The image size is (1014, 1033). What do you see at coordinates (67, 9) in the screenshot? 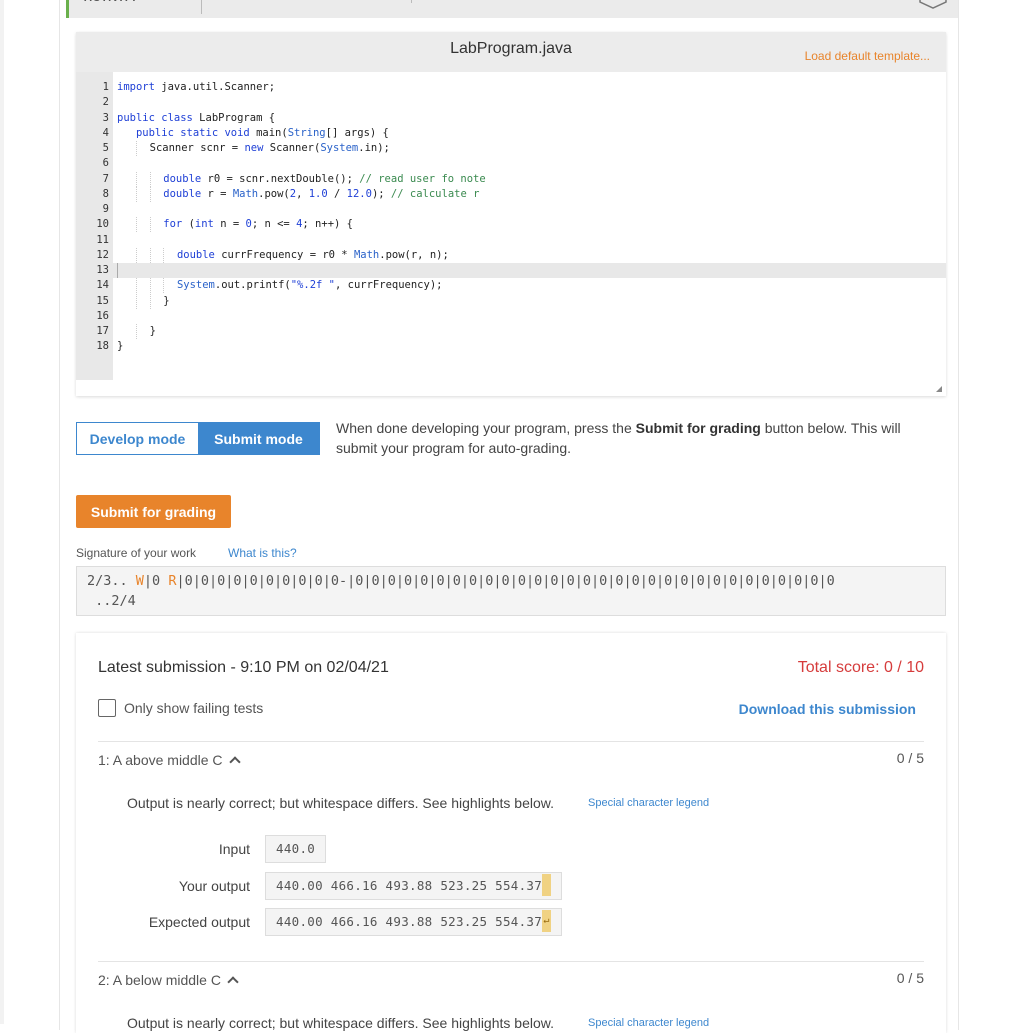
I see `tab-accent` at bounding box center [67, 9].